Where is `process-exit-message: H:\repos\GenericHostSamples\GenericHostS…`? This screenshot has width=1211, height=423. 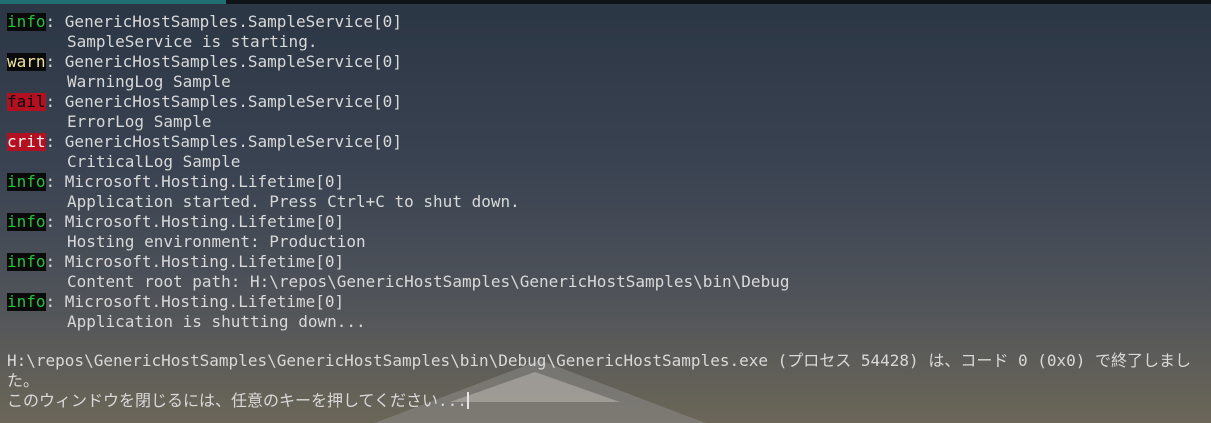 process-exit-message: H:\repos\GenericHostSamples\GenericHostS… is located at coordinates (599, 370).